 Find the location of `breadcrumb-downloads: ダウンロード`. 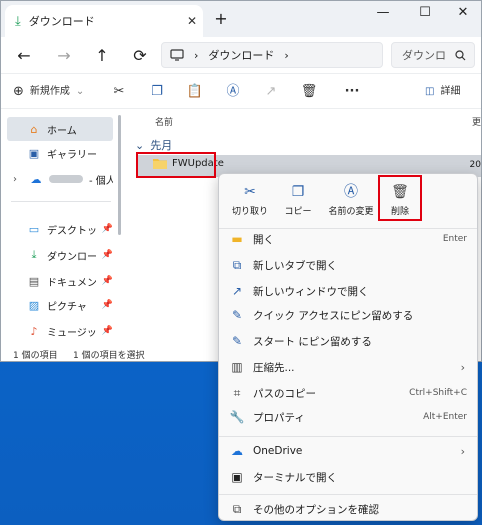

breadcrumb-downloads: ダウンロード is located at coordinates (241, 55).